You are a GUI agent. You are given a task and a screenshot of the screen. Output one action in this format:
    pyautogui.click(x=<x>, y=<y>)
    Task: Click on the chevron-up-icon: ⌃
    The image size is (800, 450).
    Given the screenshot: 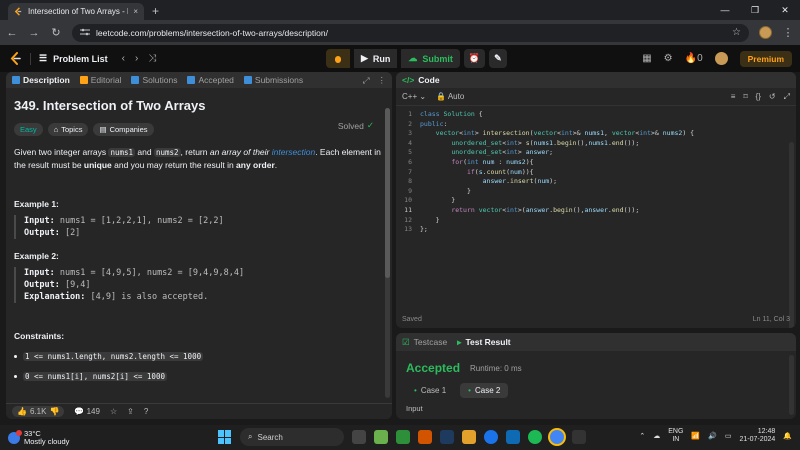 What is the action you would take?
    pyautogui.click(x=642, y=436)
    